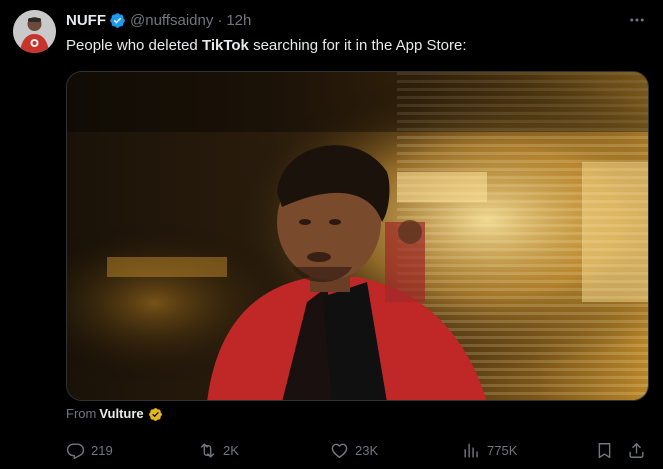 The image size is (663, 469). What do you see at coordinates (121, 414) in the screenshot?
I see `media-source-link: Vulture` at bounding box center [121, 414].